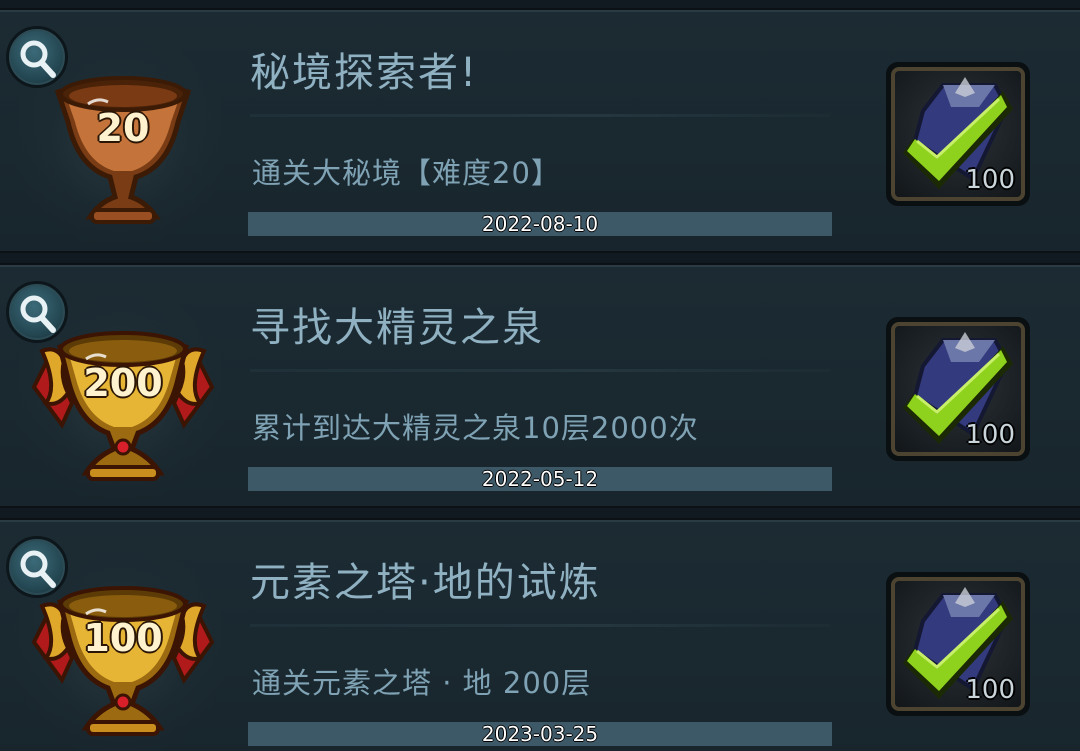 This screenshot has width=1080, height=751. I want to click on achievement-title: 秘境探索者!, so click(364, 73).